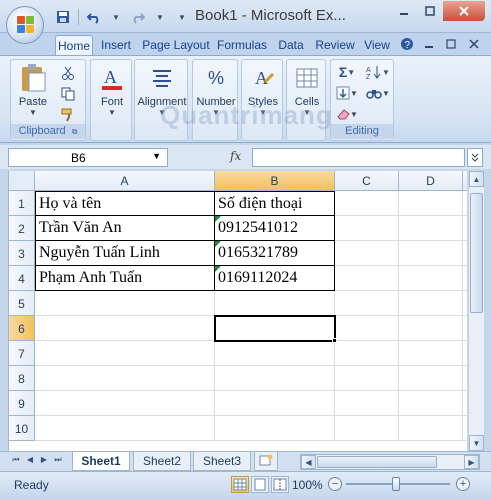  What do you see at coordinates (160, 17) in the screenshot?
I see `redo-dropdown-icon: ▼` at bounding box center [160, 17].